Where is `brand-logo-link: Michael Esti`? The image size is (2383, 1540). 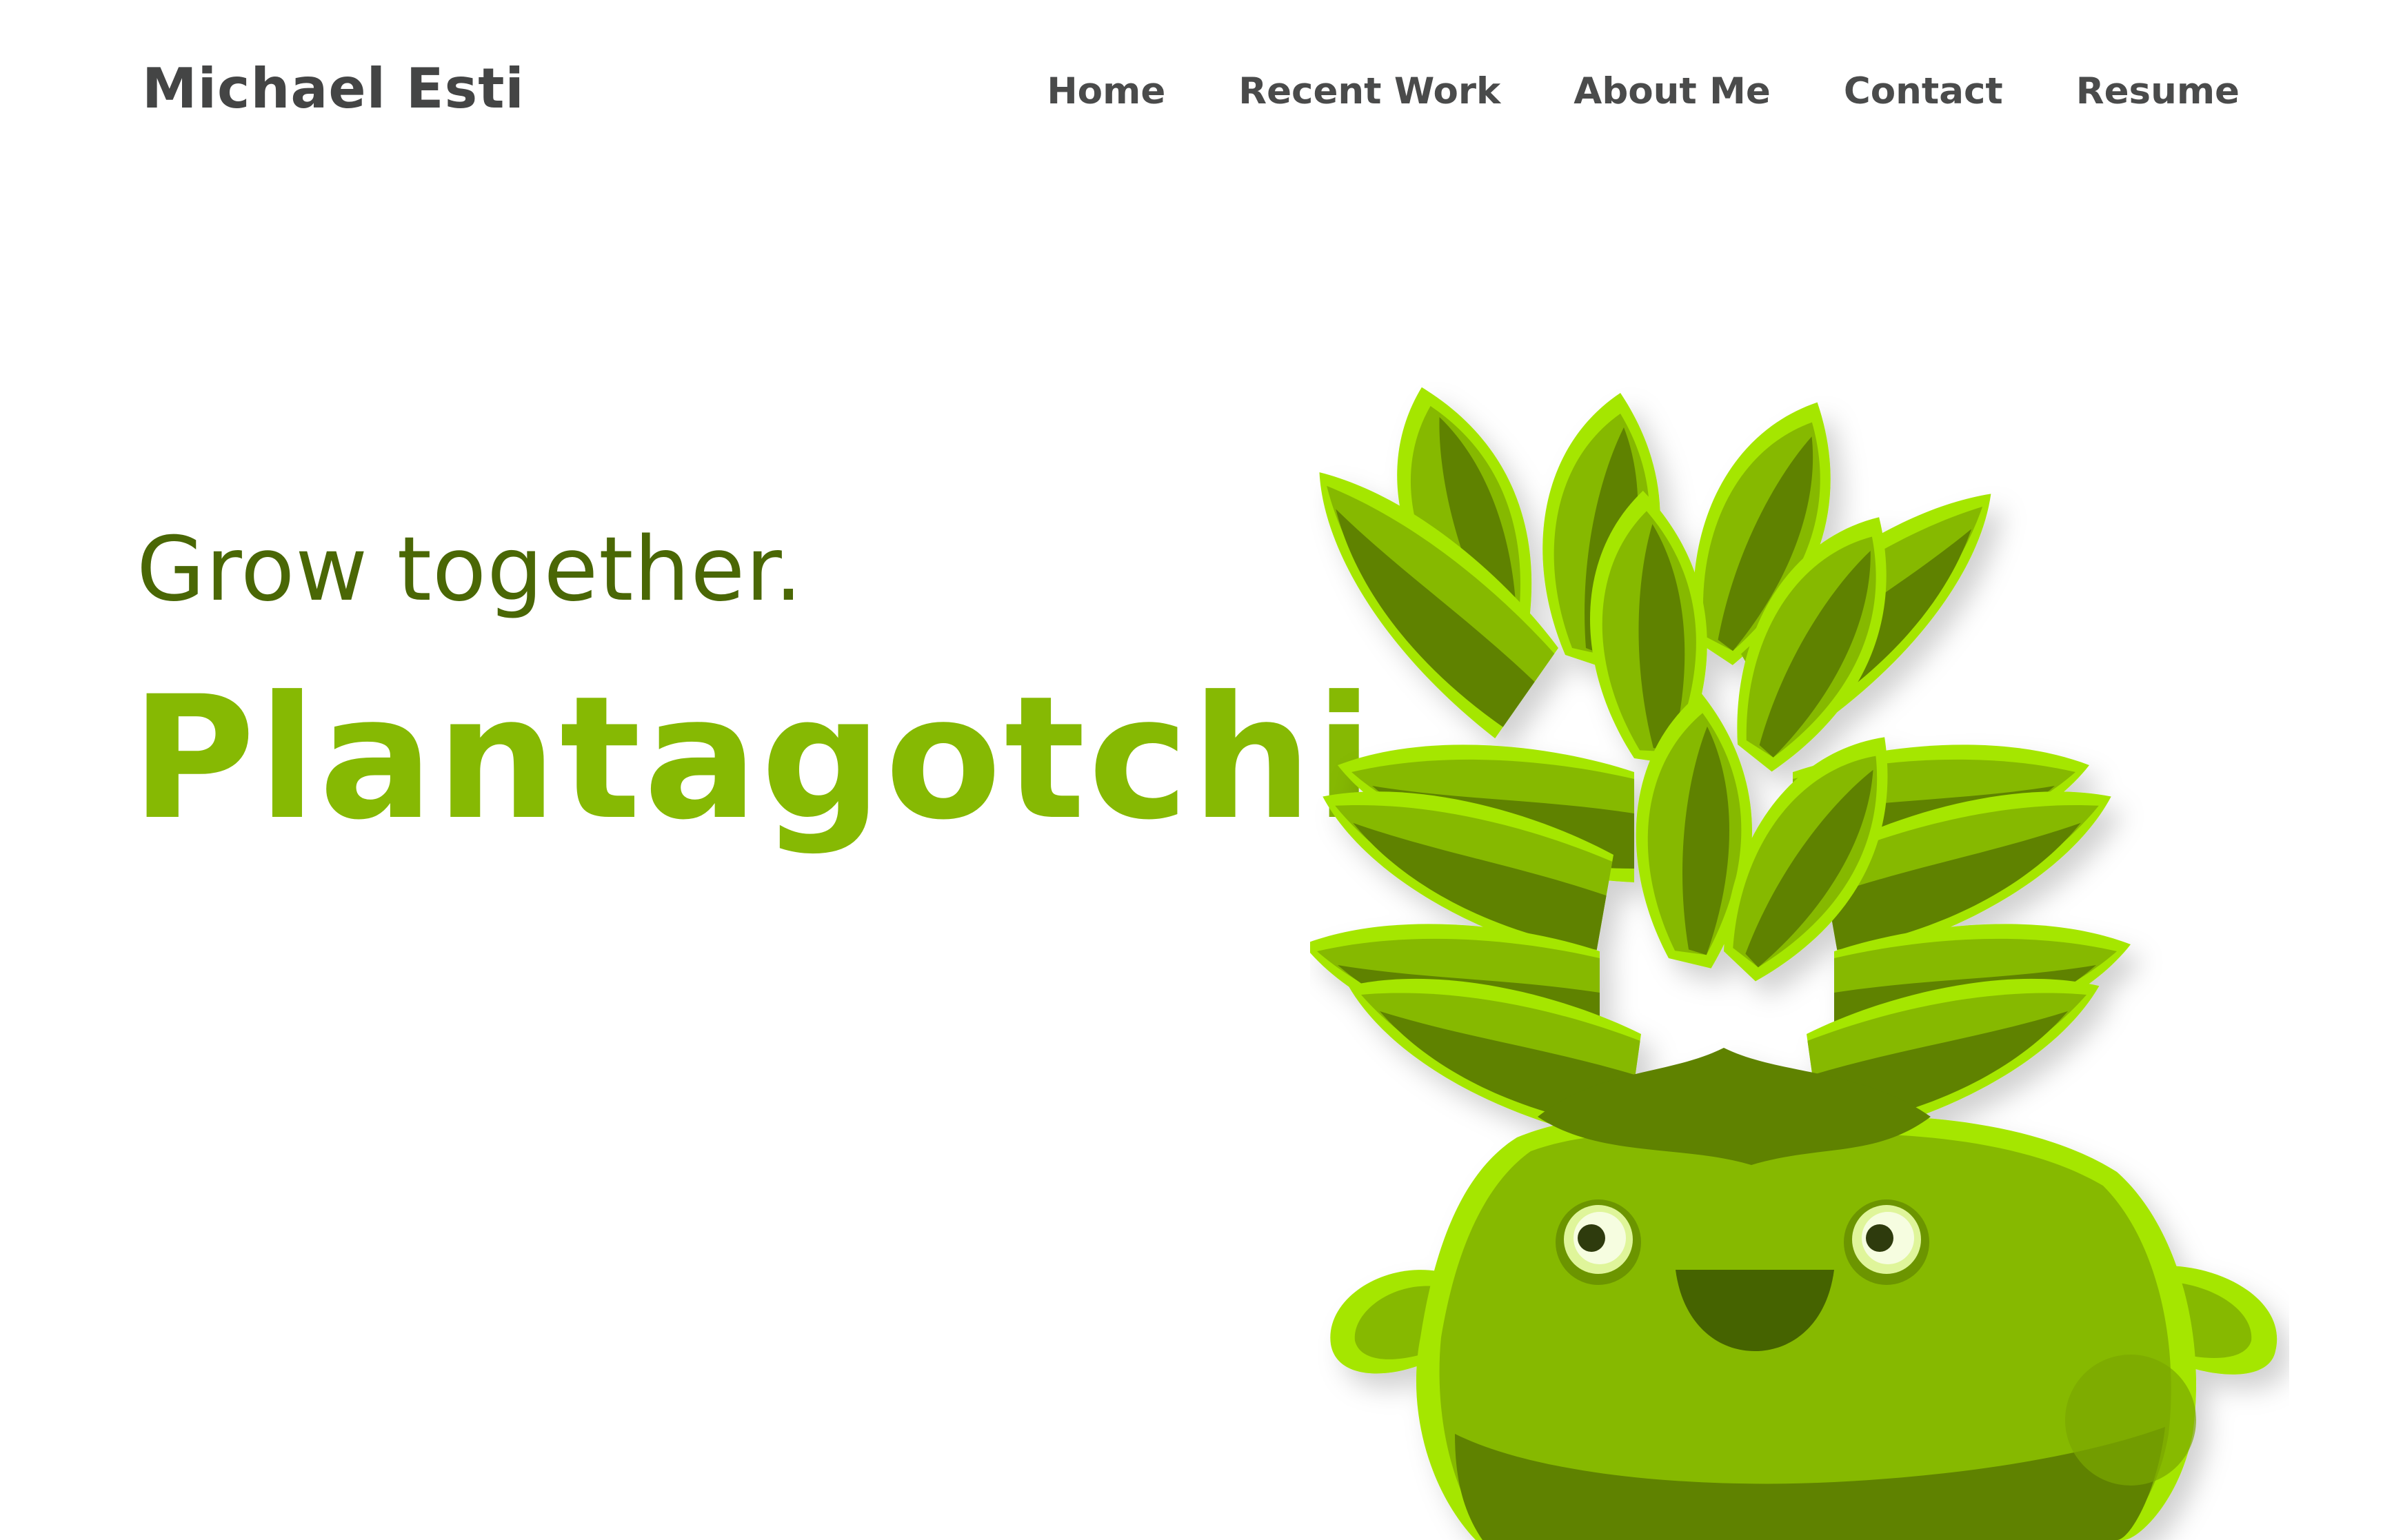 brand-logo-link: Michael Esti is located at coordinates (333, 89).